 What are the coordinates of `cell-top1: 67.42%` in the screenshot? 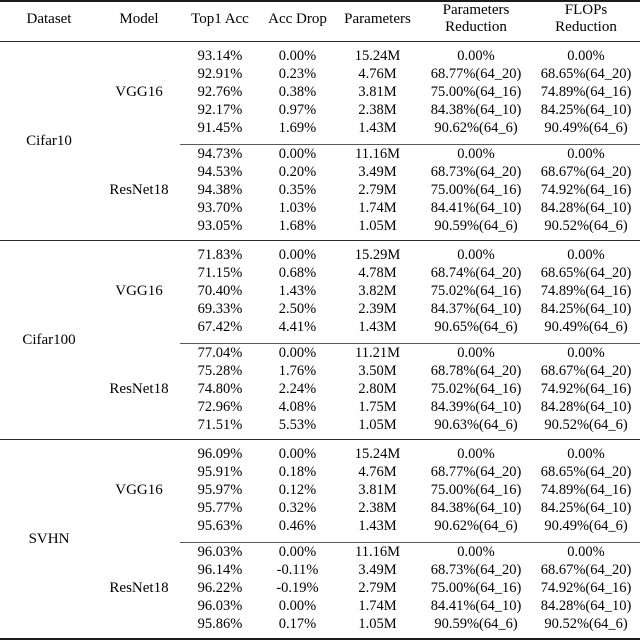 It's located at (220, 327).